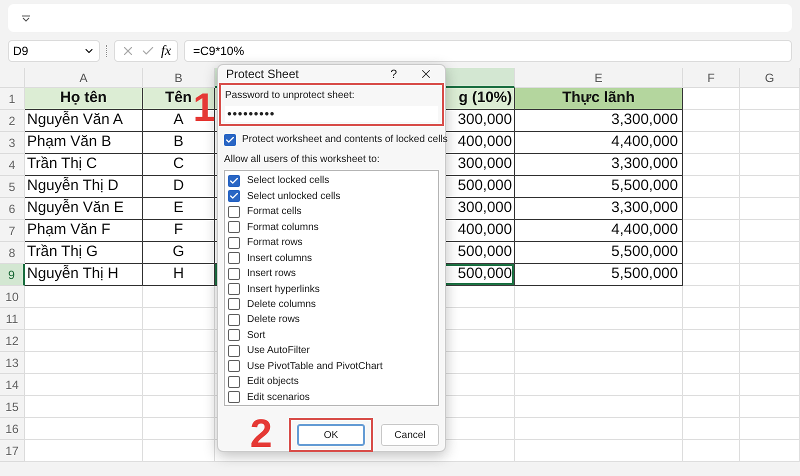 This screenshot has height=476, width=800. I want to click on permission-label: Insert columns, so click(279, 259).